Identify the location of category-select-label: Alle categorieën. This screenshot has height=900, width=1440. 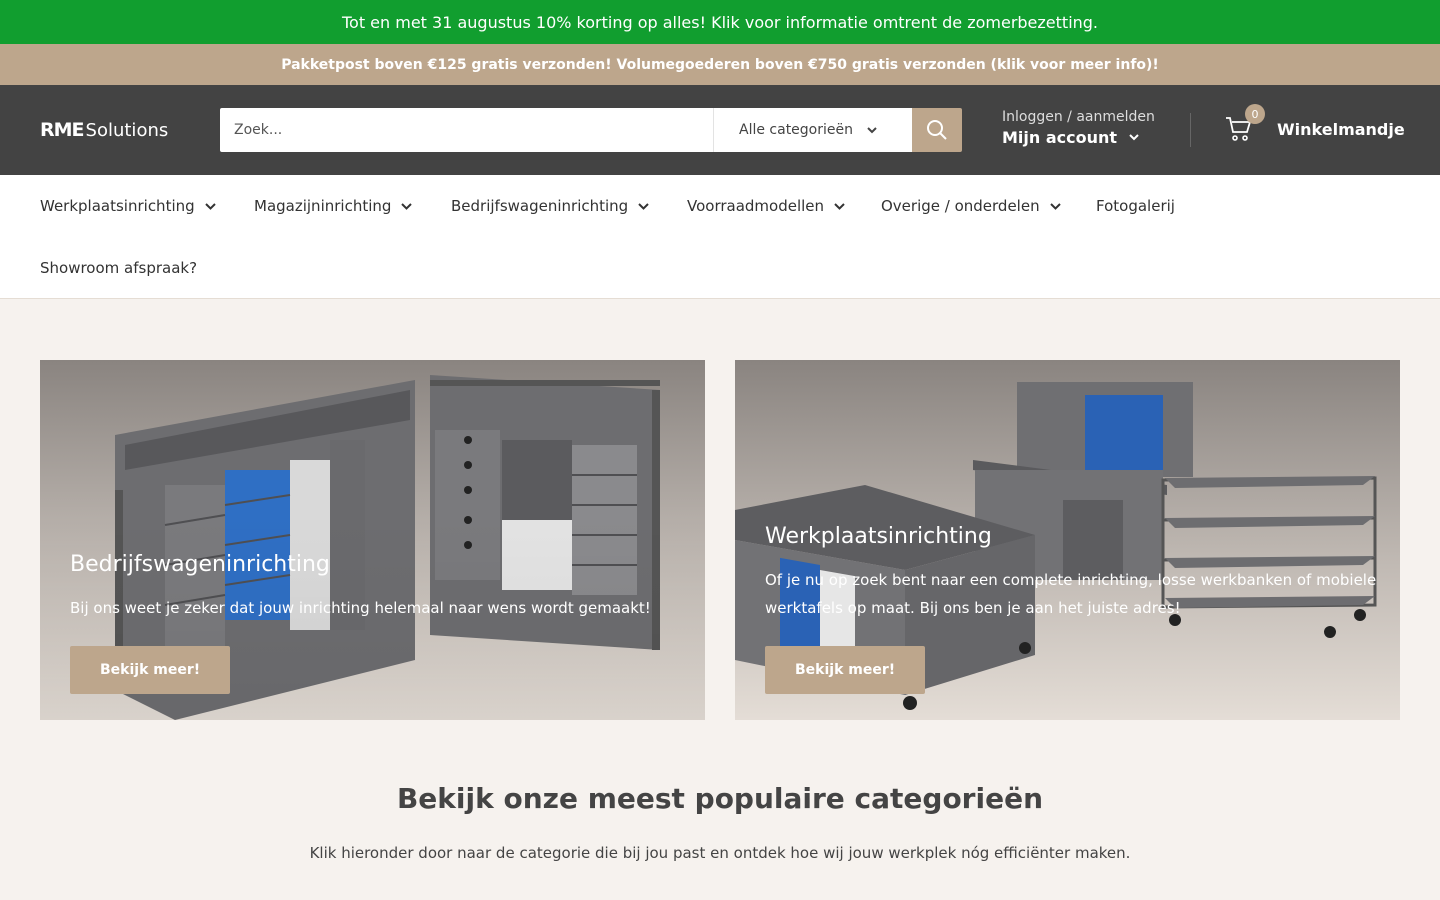
(796, 130).